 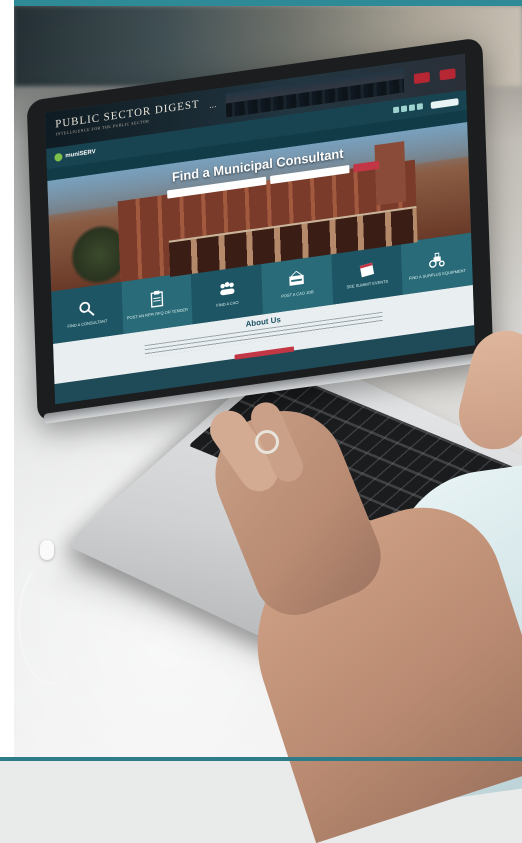 What do you see at coordinates (47, 550) in the screenshot?
I see `earbud` at bounding box center [47, 550].